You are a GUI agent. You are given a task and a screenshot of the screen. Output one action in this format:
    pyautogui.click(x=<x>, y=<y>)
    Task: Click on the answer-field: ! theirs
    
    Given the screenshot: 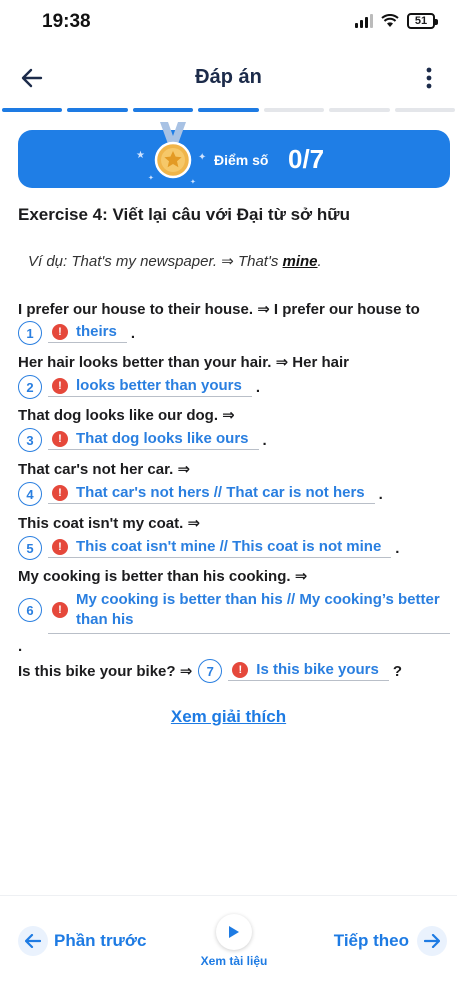 What is the action you would take?
    pyautogui.click(x=87, y=333)
    